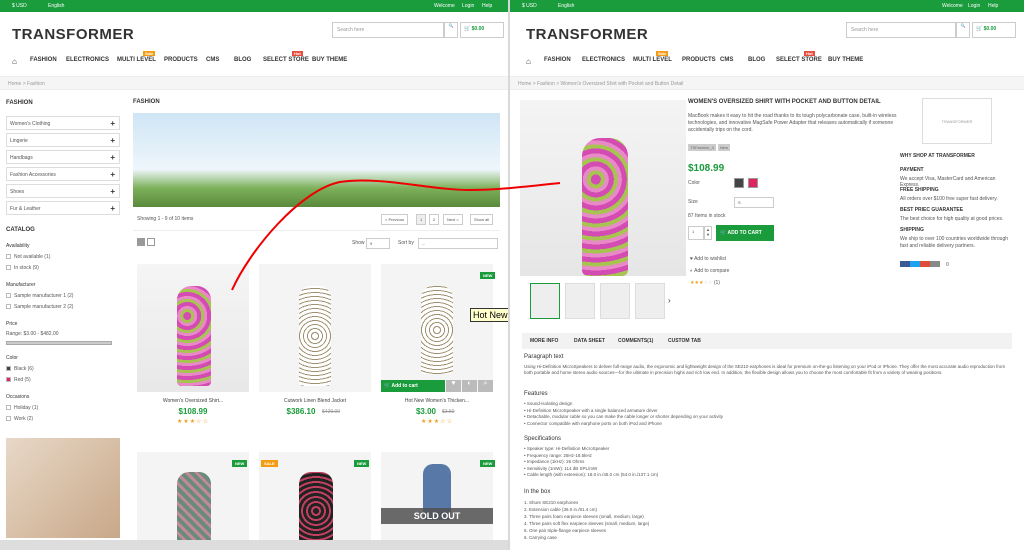 The width and height of the screenshot is (1024, 550). Describe the element at coordinates (396, 235) in the screenshot. I see `connector-arrow` at that location.